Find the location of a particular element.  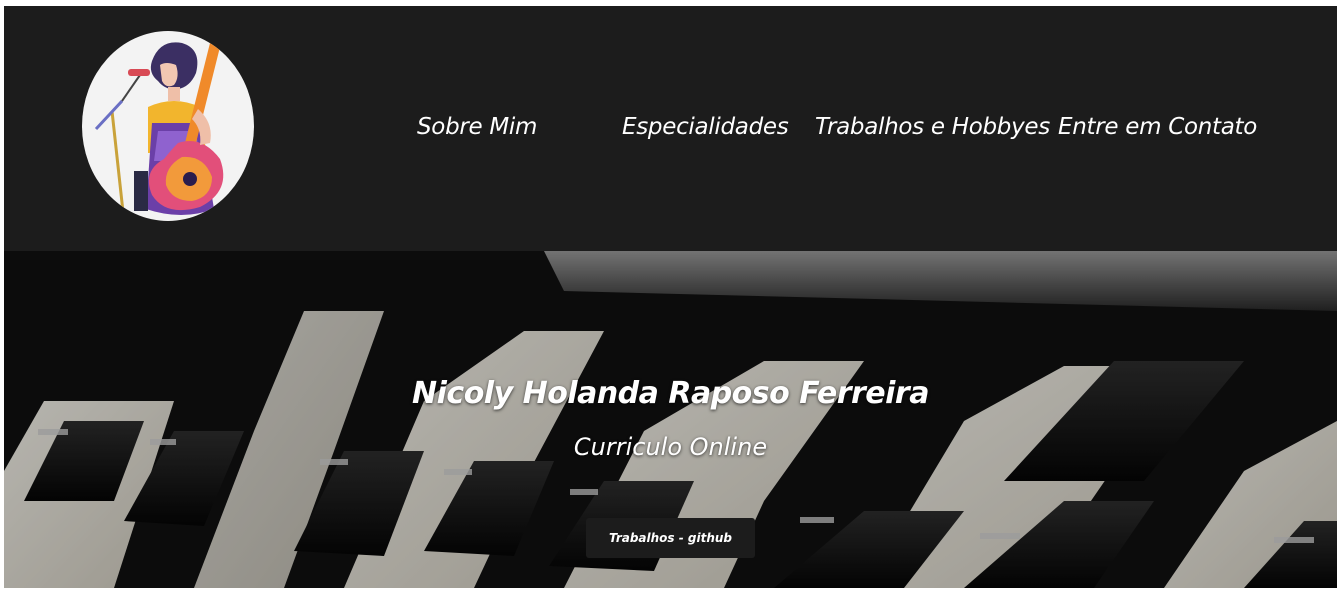

github-projects-button: Trabalhos - github is located at coordinates (670, 538).